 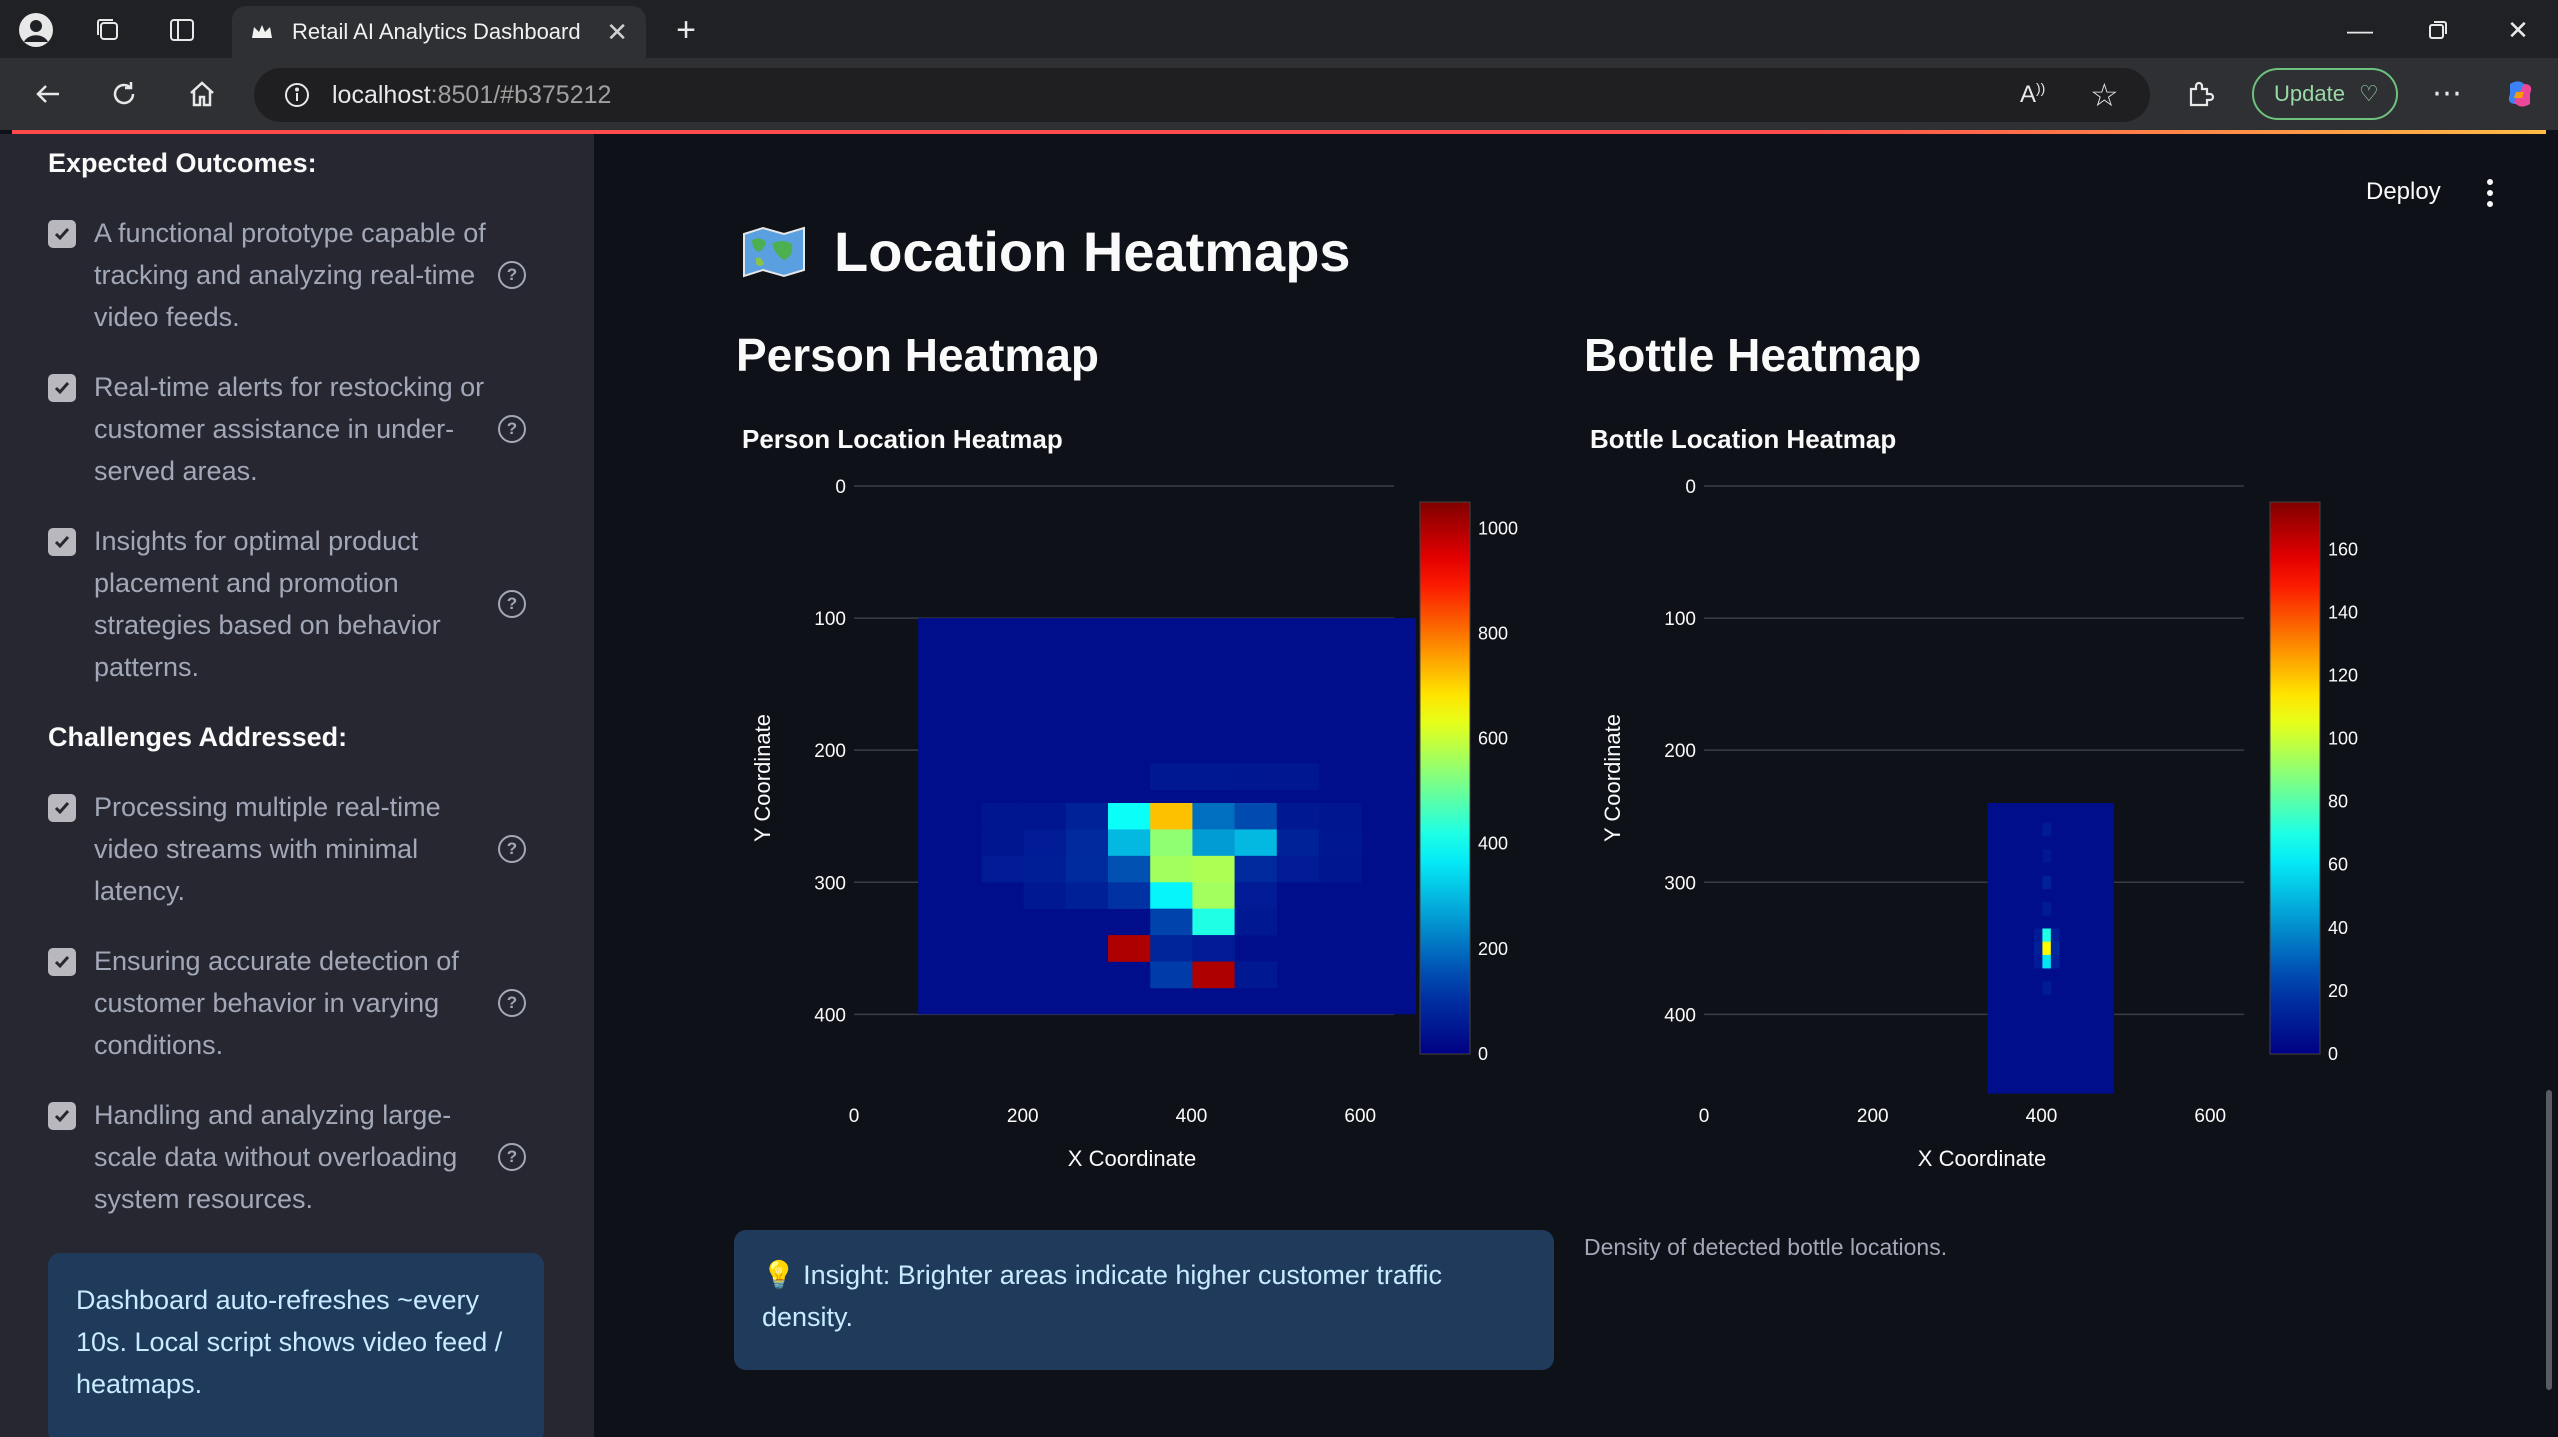 I want to click on colorbar, so click(x=2295, y=778).